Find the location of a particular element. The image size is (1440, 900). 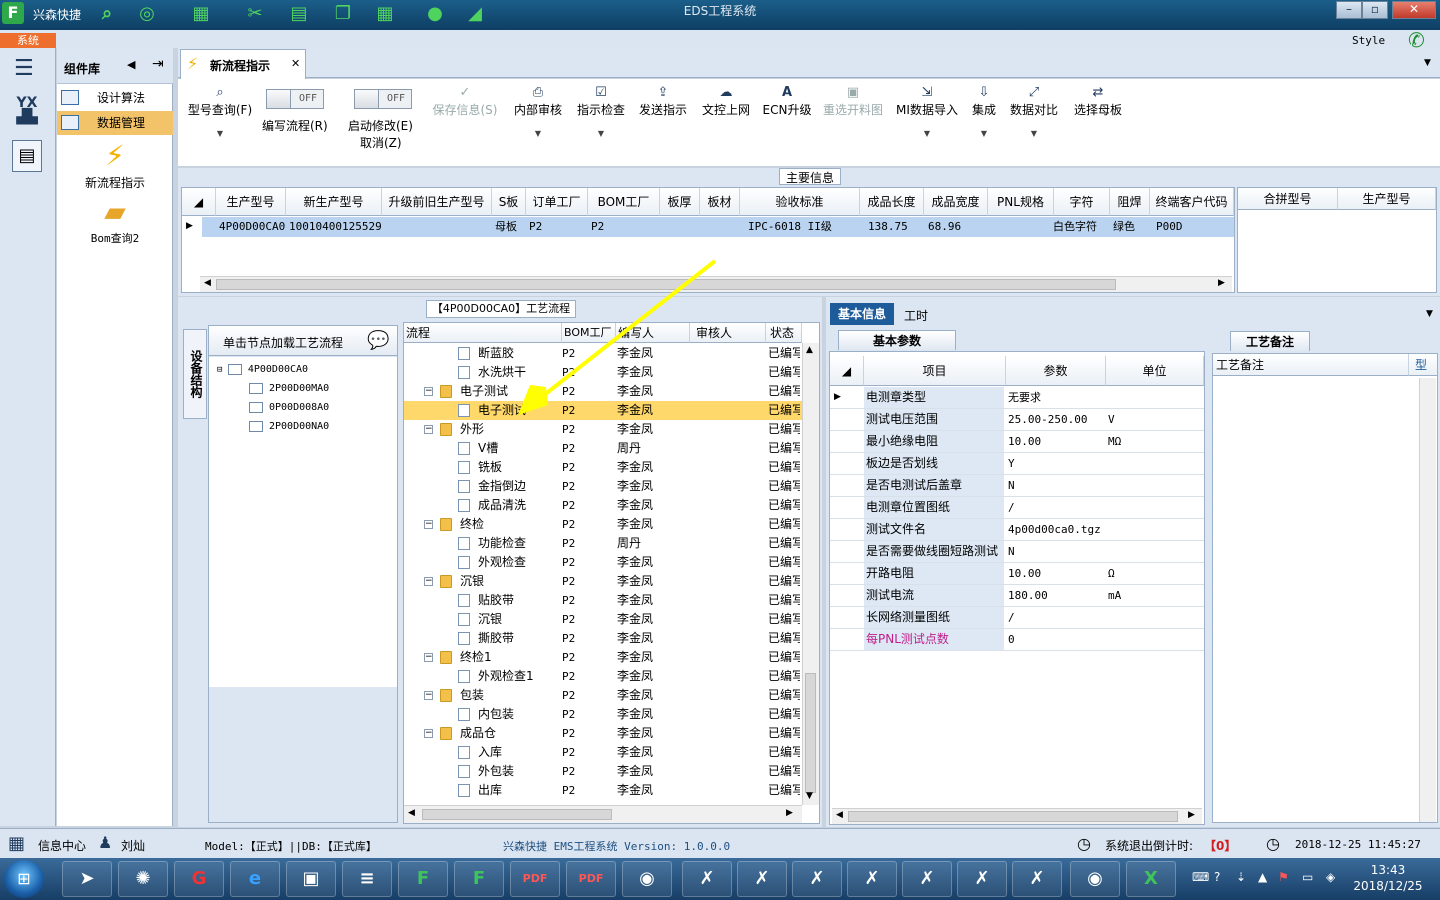

col-header: 项目 is located at coordinates (935, 371).